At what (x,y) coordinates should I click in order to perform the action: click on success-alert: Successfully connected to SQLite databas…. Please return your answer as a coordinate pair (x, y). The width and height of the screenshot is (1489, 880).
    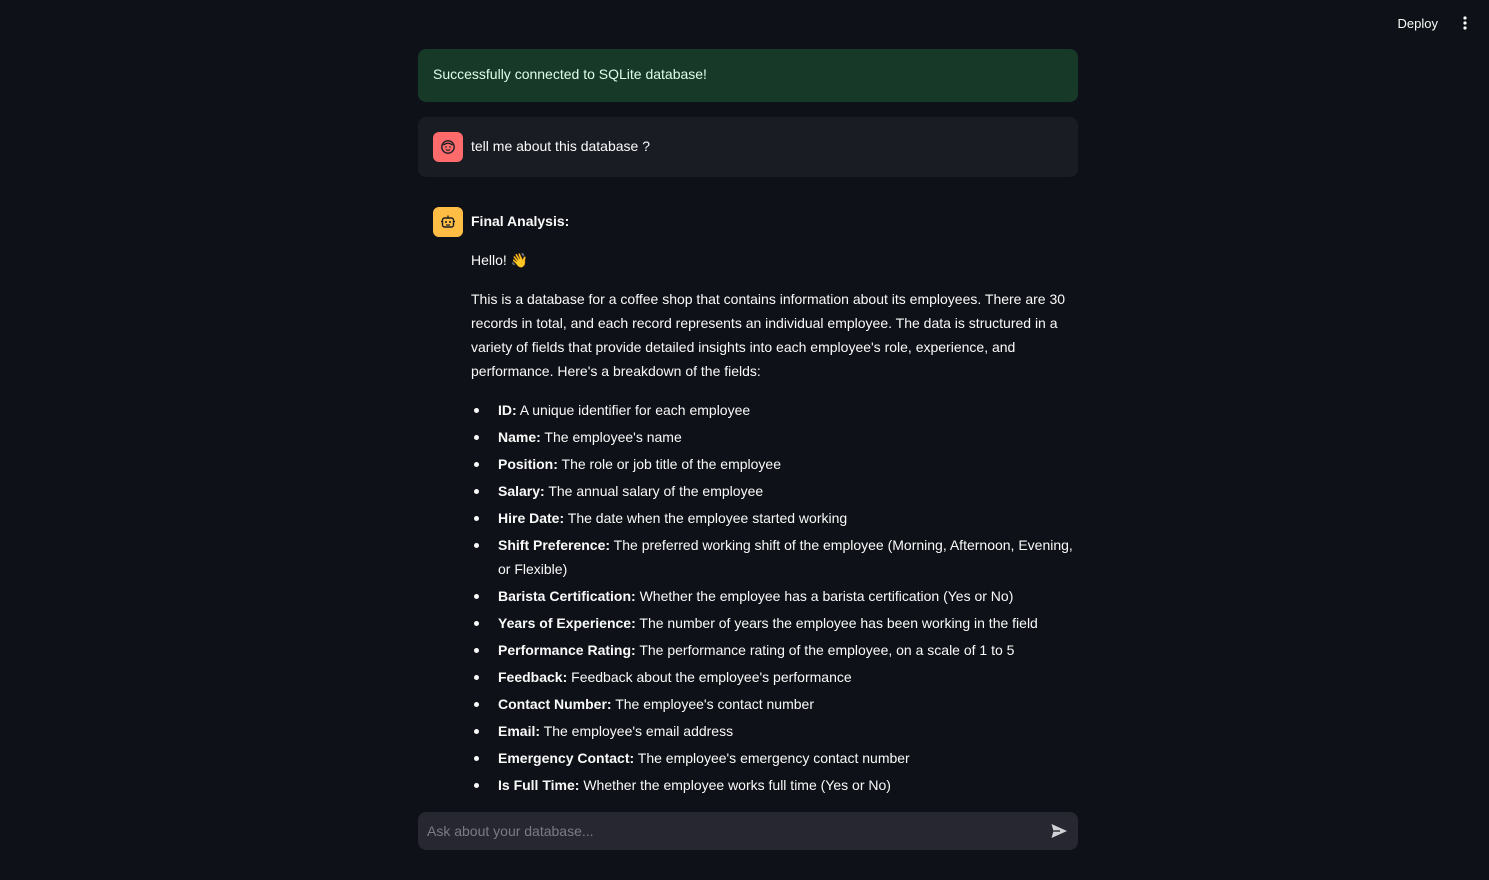
    Looking at the image, I should click on (748, 75).